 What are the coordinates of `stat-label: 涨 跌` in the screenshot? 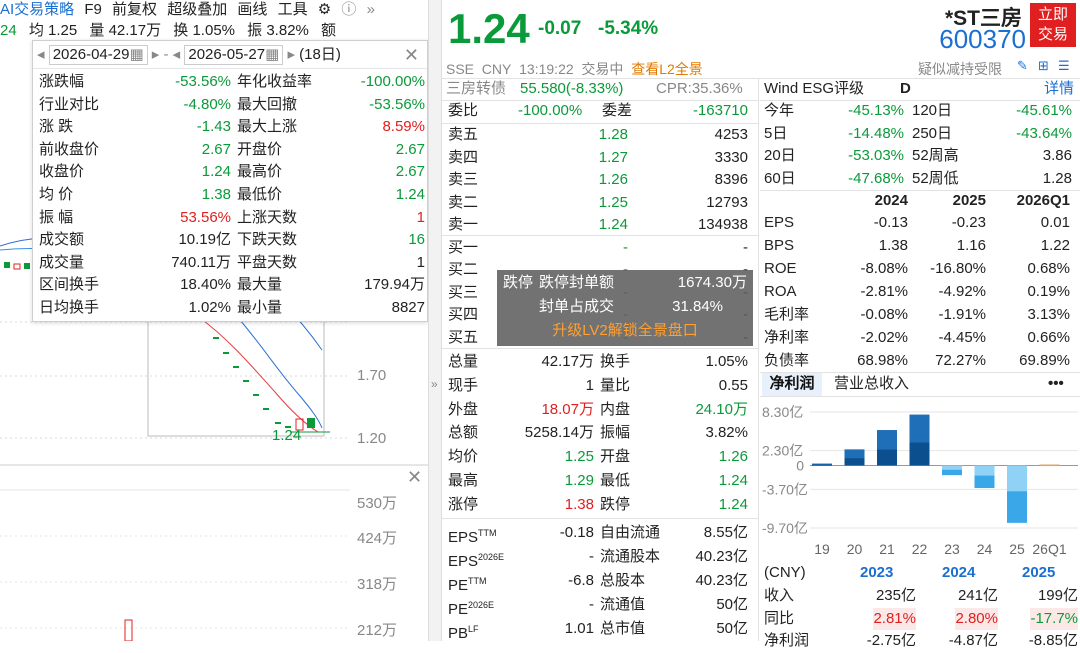 It's located at (56, 127).